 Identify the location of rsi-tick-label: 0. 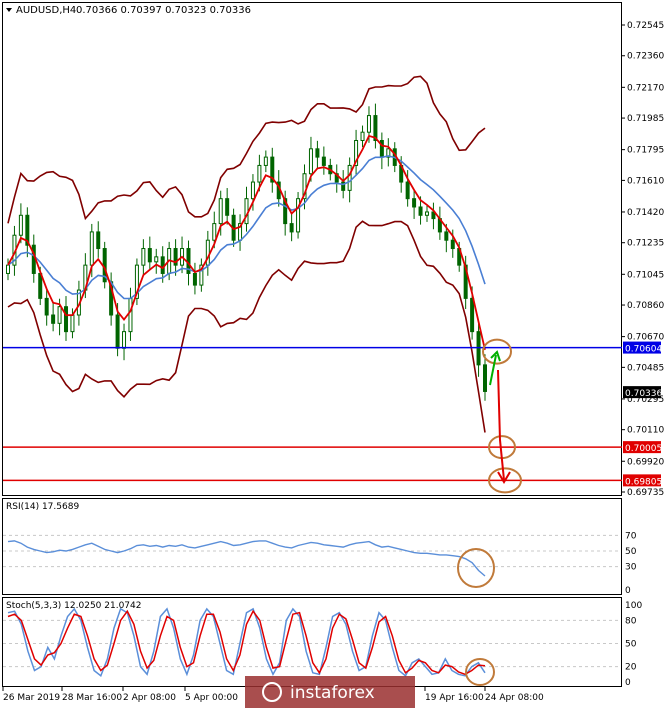
(628, 591).